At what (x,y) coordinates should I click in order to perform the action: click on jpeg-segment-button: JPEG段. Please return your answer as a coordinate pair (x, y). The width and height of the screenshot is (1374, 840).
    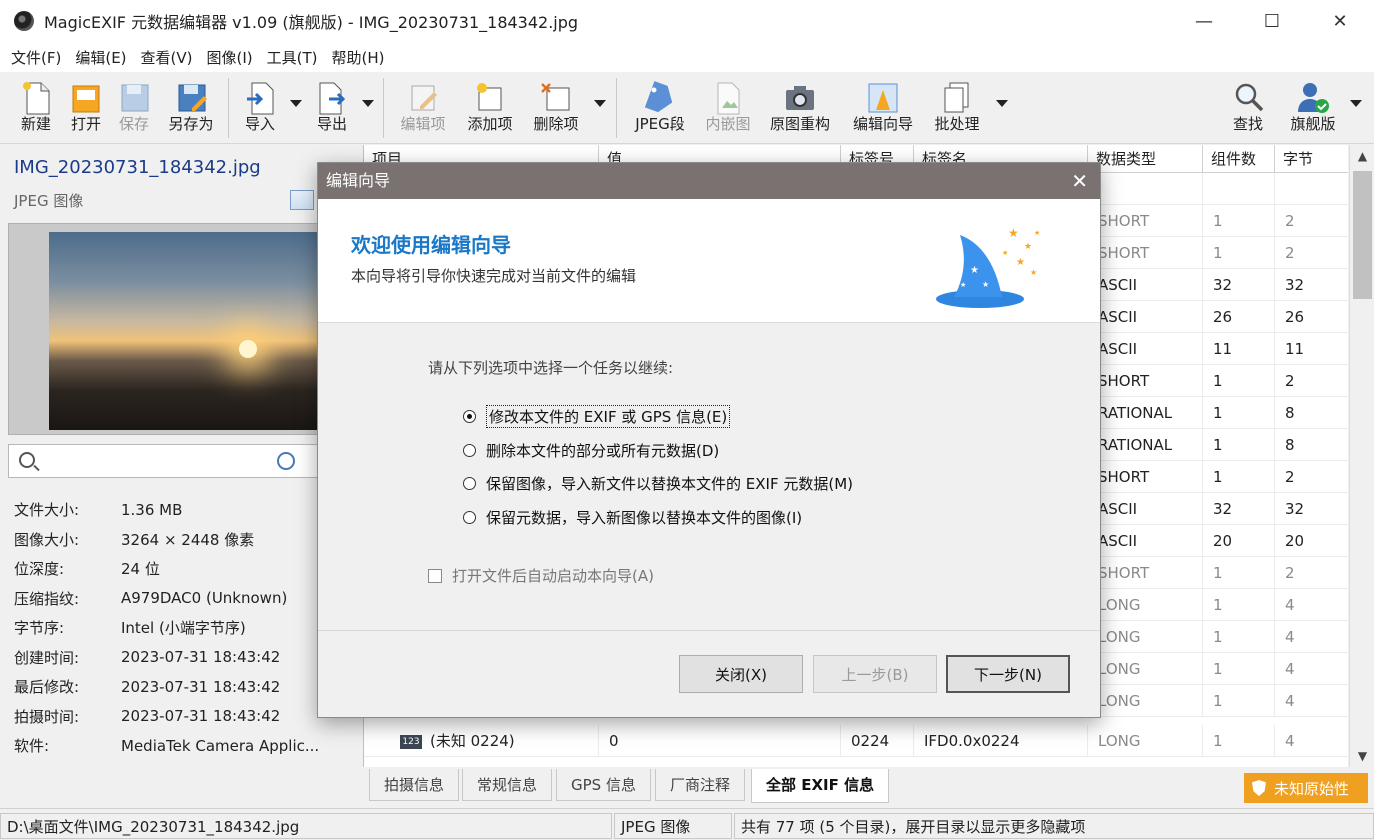
    Looking at the image, I should click on (660, 108).